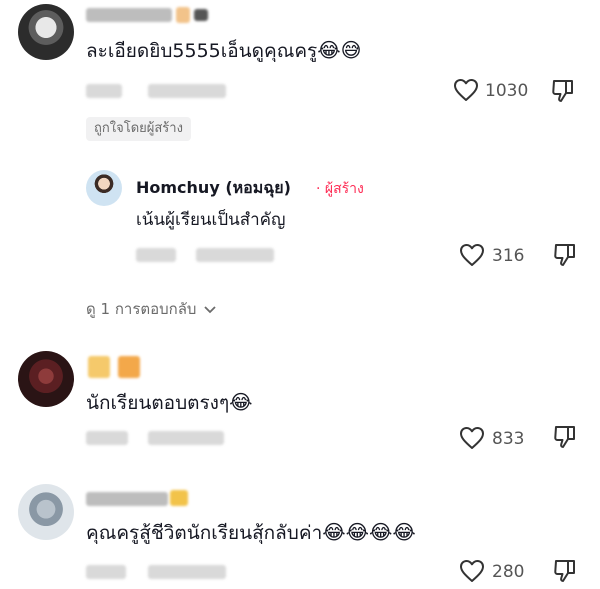 The image size is (600, 589). I want to click on creator-tag: · ผู้สร้าง, so click(340, 189).